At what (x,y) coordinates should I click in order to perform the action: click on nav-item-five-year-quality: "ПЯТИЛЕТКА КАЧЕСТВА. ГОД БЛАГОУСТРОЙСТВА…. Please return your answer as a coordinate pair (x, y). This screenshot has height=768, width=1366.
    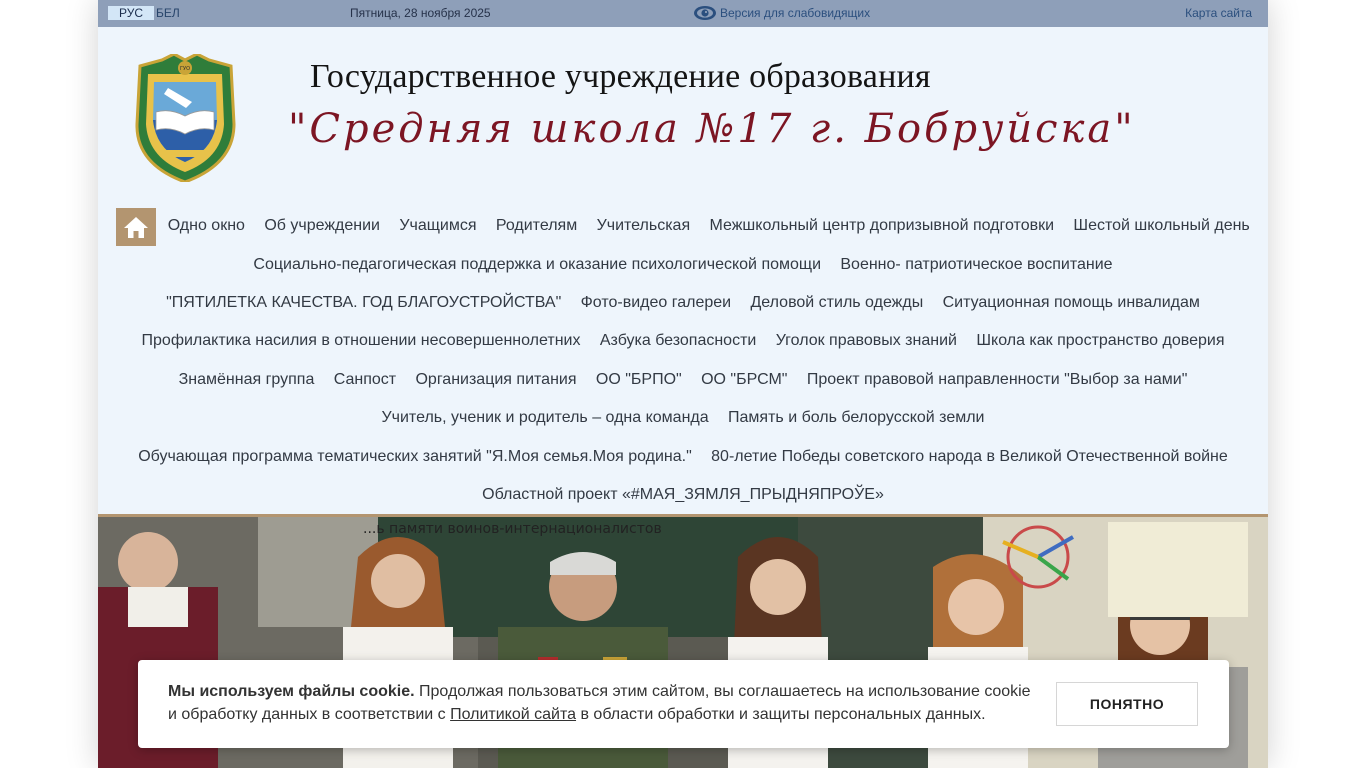
    Looking at the image, I should click on (363, 303).